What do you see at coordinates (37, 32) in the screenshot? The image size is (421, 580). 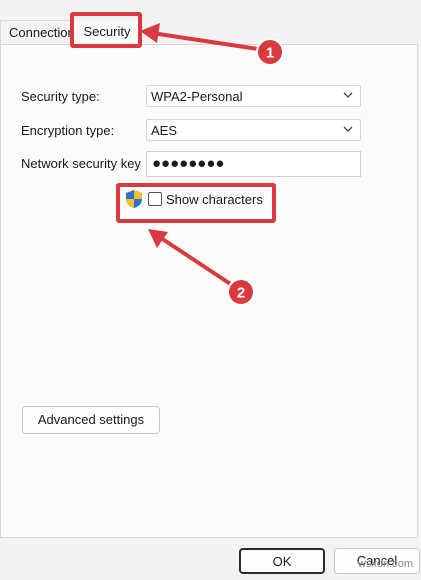 I see `tab-connection: Connection` at bounding box center [37, 32].